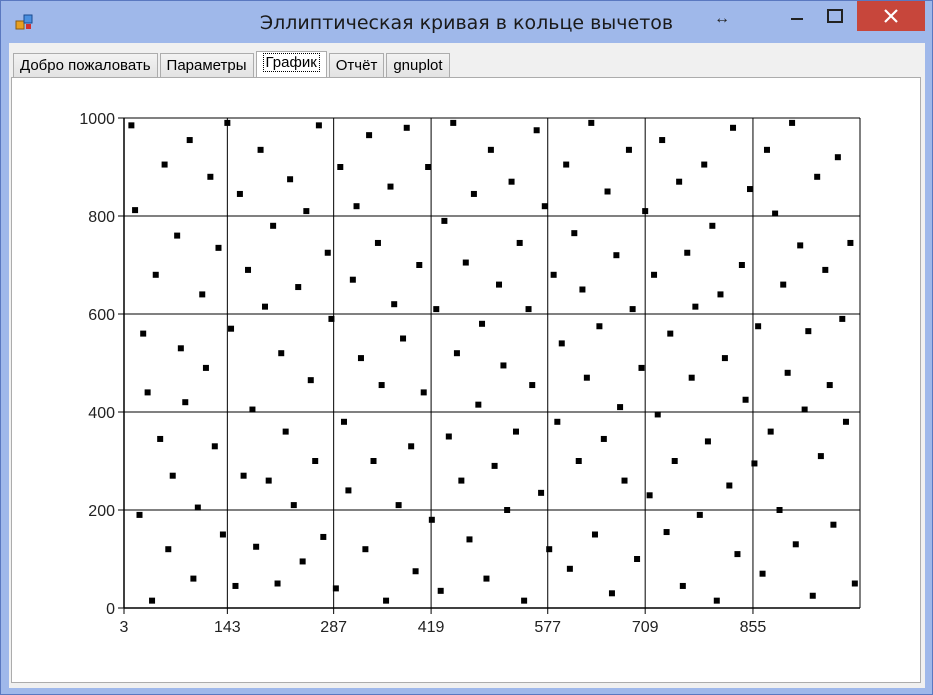  What do you see at coordinates (97, 119) in the screenshot?
I see `y-tick-label: 1000` at bounding box center [97, 119].